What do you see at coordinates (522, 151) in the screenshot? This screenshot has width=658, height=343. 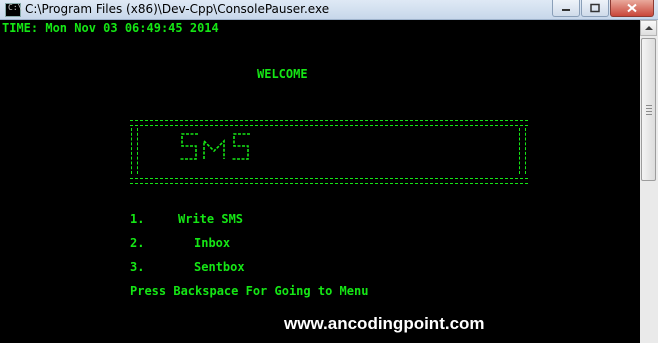 I see `banner-right-border` at bounding box center [522, 151].